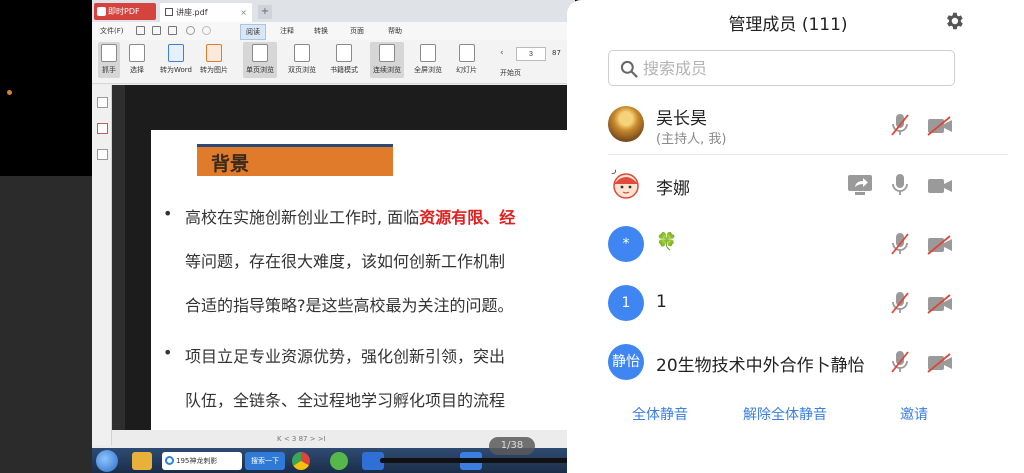  What do you see at coordinates (626, 303) in the screenshot?
I see `avatar: 1` at bounding box center [626, 303].